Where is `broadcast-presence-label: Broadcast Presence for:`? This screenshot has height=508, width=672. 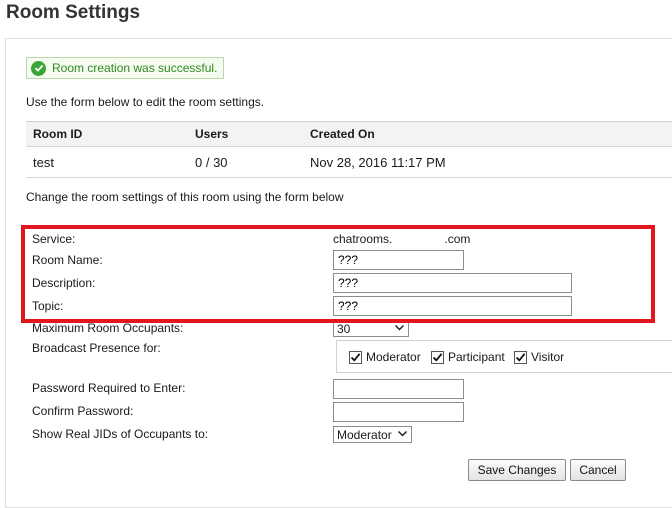
broadcast-presence-label: Broadcast Presence for: is located at coordinates (96, 348).